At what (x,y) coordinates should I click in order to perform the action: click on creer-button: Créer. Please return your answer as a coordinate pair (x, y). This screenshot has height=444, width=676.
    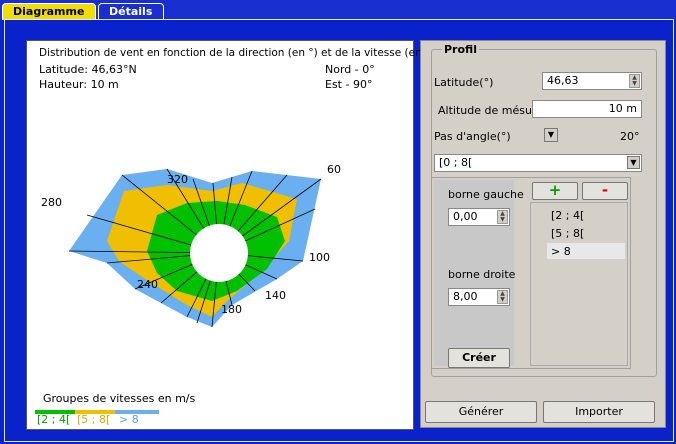
    Looking at the image, I should click on (479, 358).